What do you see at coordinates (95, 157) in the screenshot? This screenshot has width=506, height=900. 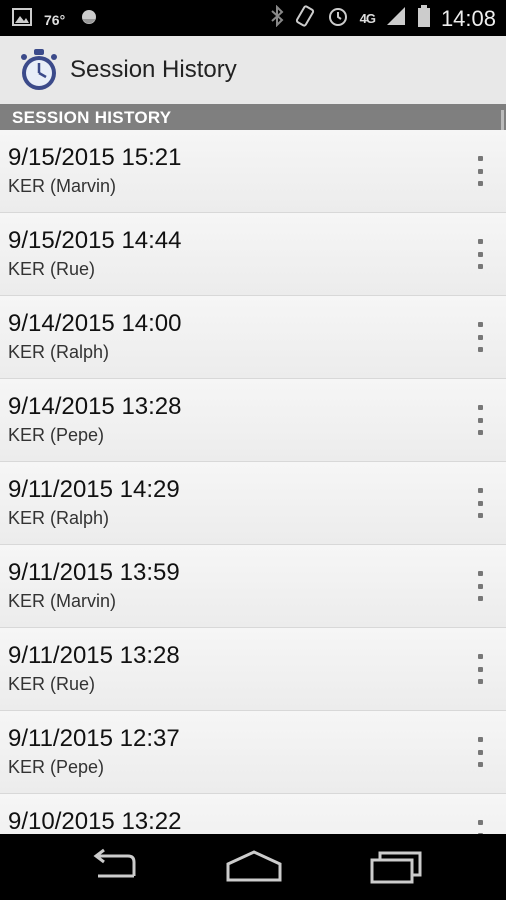 I see `session-datetime: 9/15/2015 15:21` at bounding box center [95, 157].